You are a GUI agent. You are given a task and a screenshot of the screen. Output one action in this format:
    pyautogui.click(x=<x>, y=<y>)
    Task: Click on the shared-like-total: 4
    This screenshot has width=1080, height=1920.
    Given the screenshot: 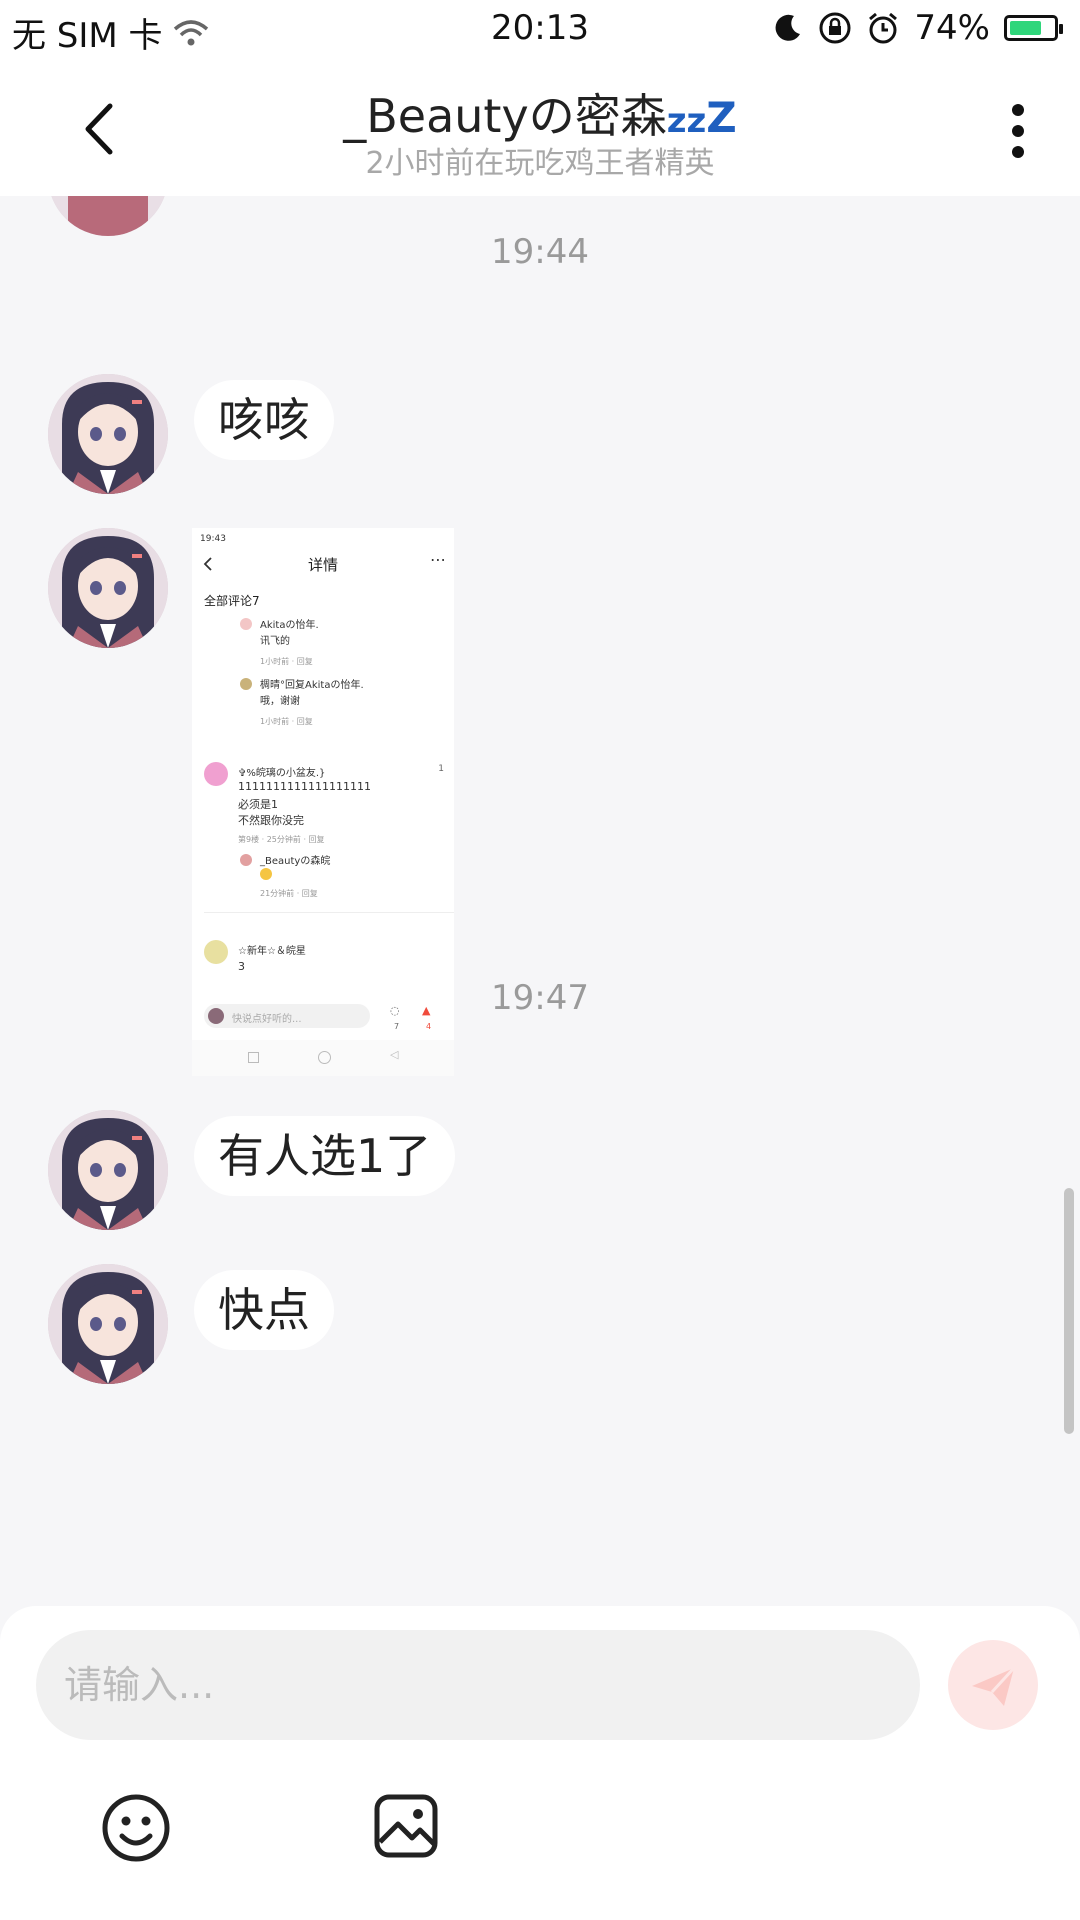 What is the action you would take?
    pyautogui.click(x=429, y=1026)
    